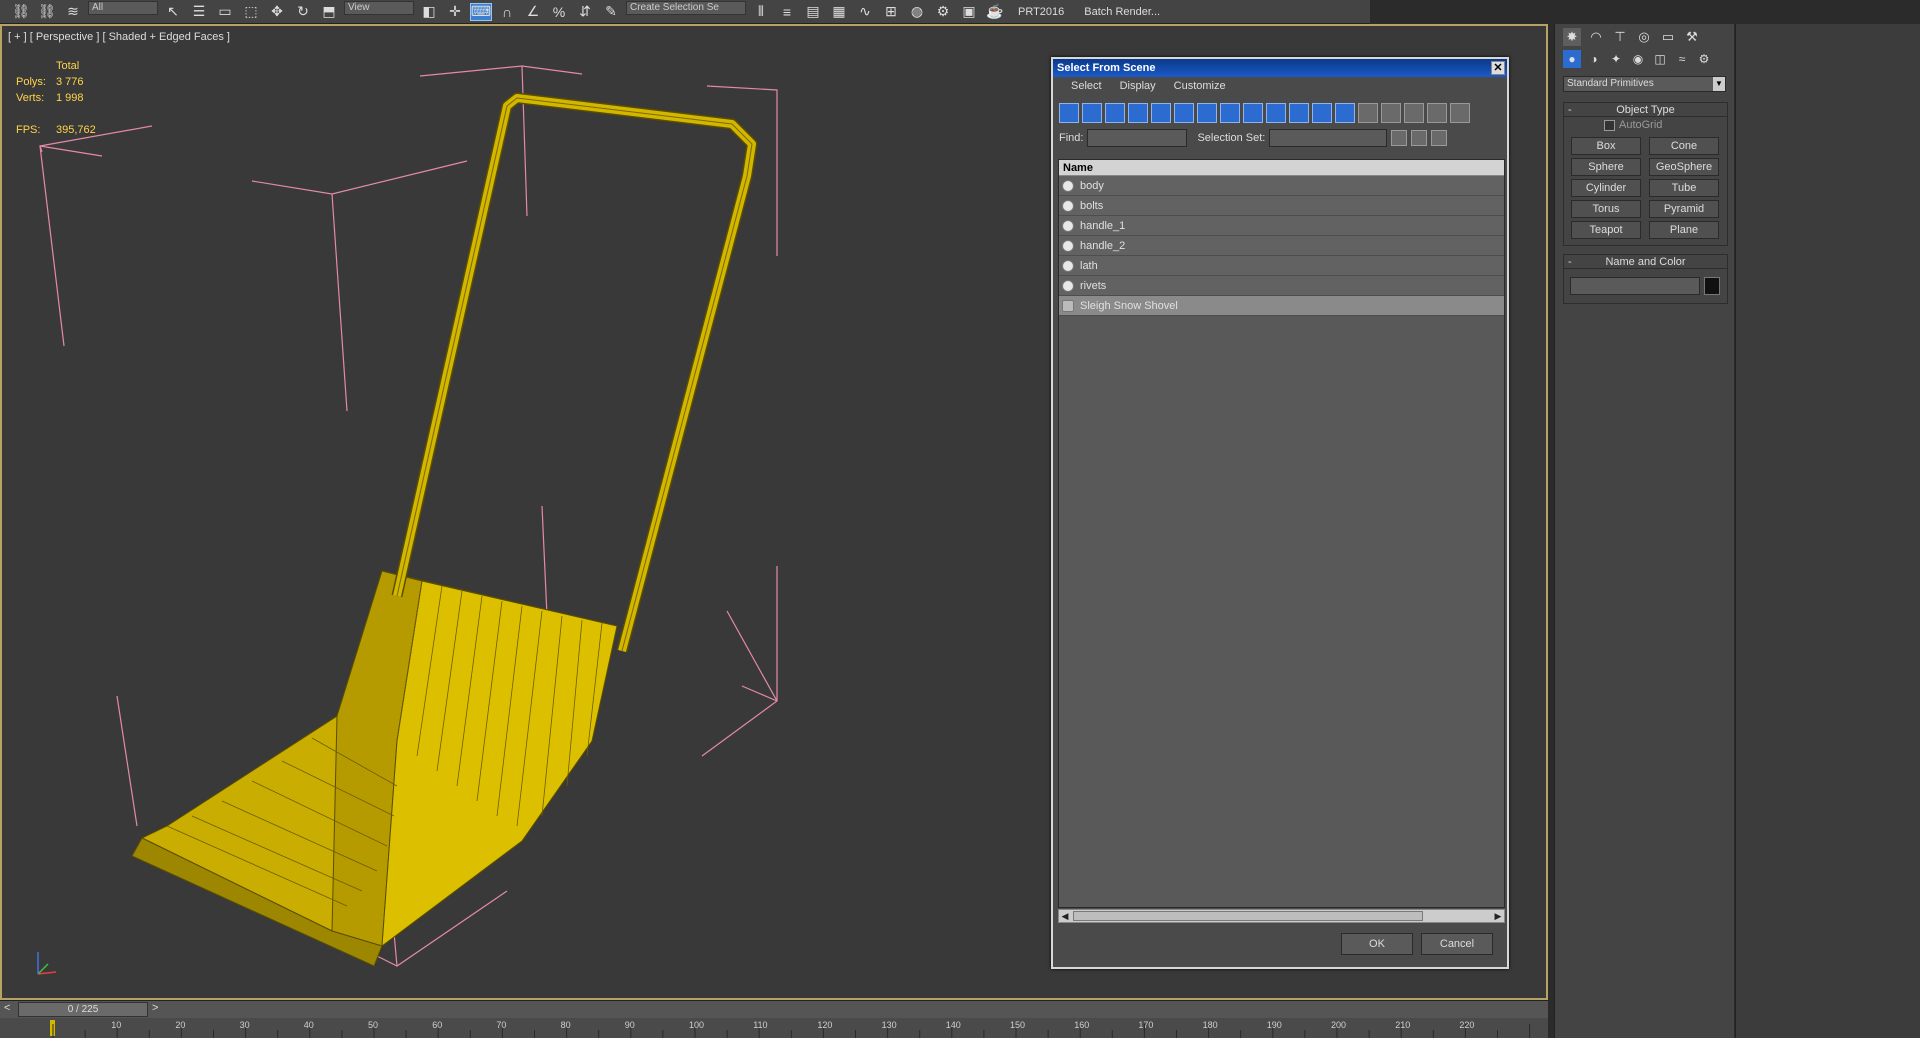 The image size is (1920, 1038). What do you see at coordinates (1281, 306) in the screenshot?
I see `list-item-selected: Sleigh Snow Shovel` at bounding box center [1281, 306].